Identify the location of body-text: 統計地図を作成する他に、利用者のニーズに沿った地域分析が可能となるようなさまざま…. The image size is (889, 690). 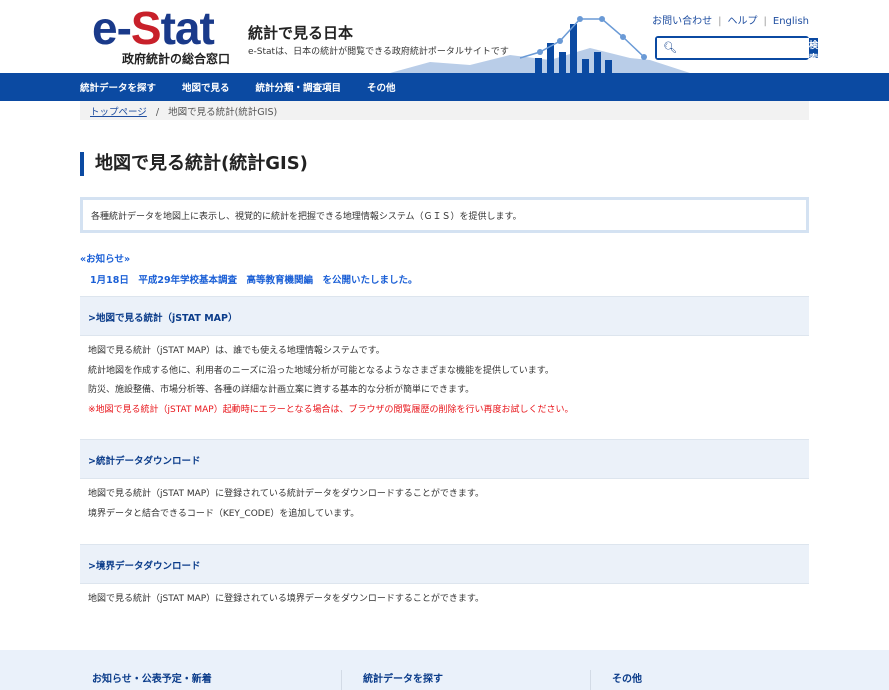
(321, 370).